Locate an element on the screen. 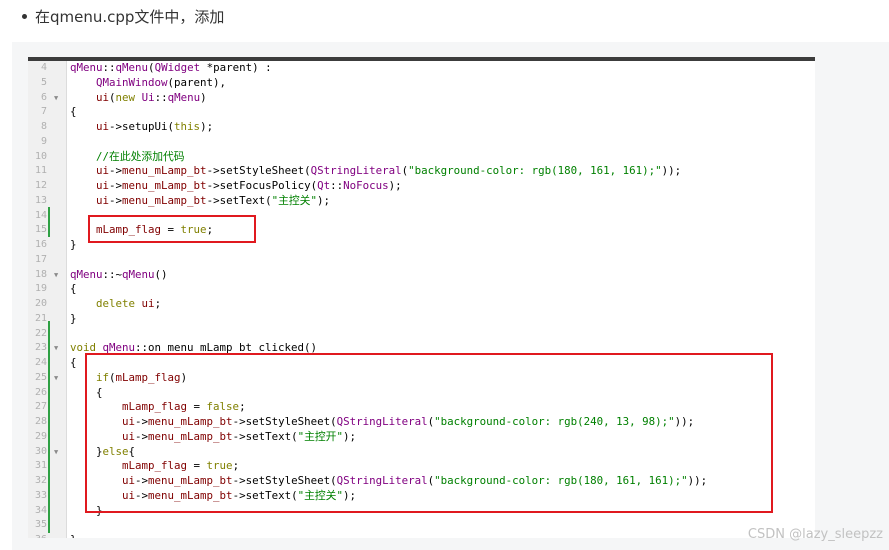  code-line: 35 is located at coordinates (421, 525).